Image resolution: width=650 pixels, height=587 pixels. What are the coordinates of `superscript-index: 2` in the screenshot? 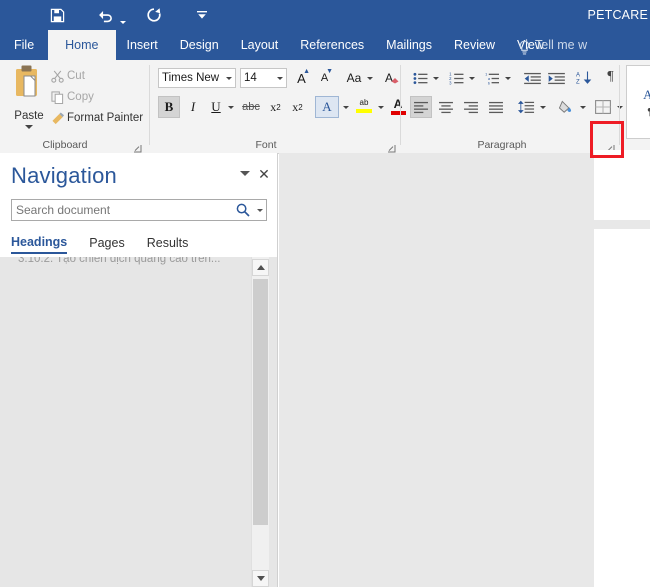 It's located at (300, 107).